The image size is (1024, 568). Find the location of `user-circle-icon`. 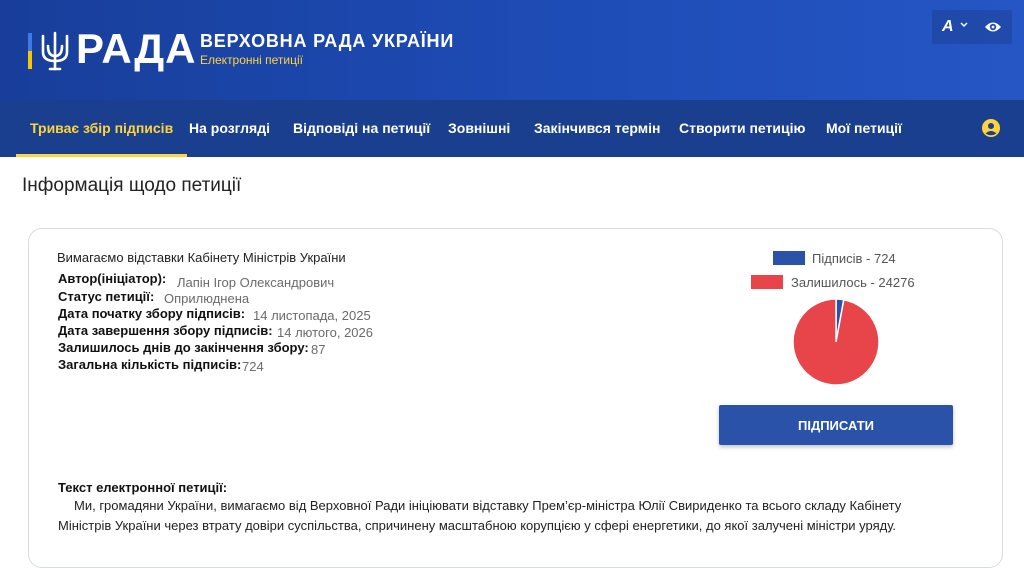

user-circle-icon is located at coordinates (991, 128).